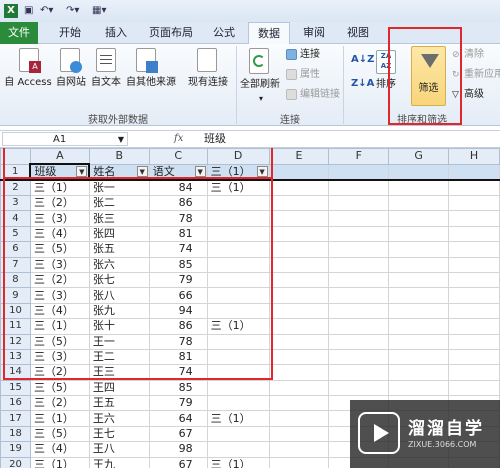 This screenshot has height=468, width=500. I want to click on header-cell-chinese: 语文 ▼, so click(178, 172).